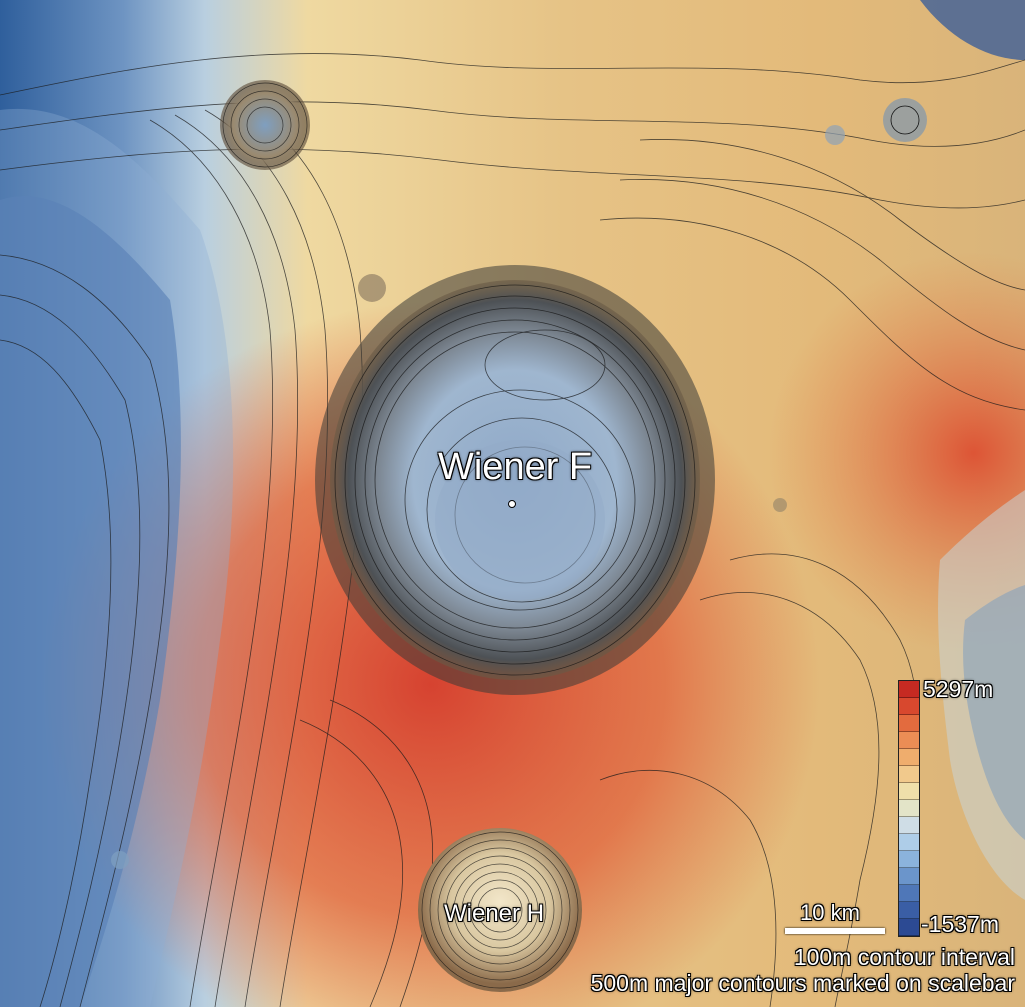 This screenshot has width=1025, height=1007. I want to click on crater-f-marker, so click(512, 504).